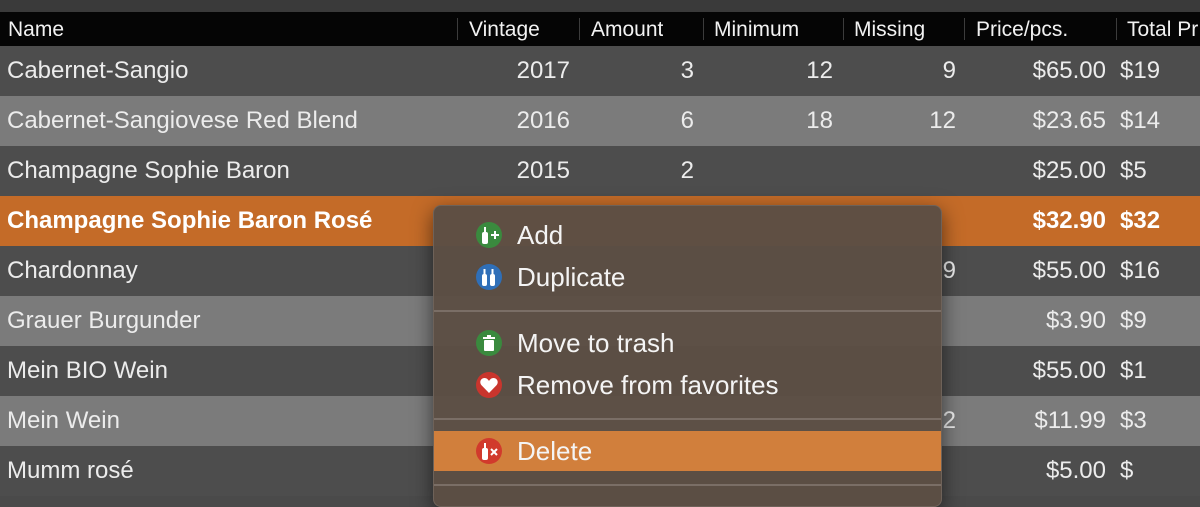 The height and width of the screenshot is (507, 1200). I want to click on table-row: Champagne Sophie Baron 2015 2 $25.00 $5, so click(600, 171).